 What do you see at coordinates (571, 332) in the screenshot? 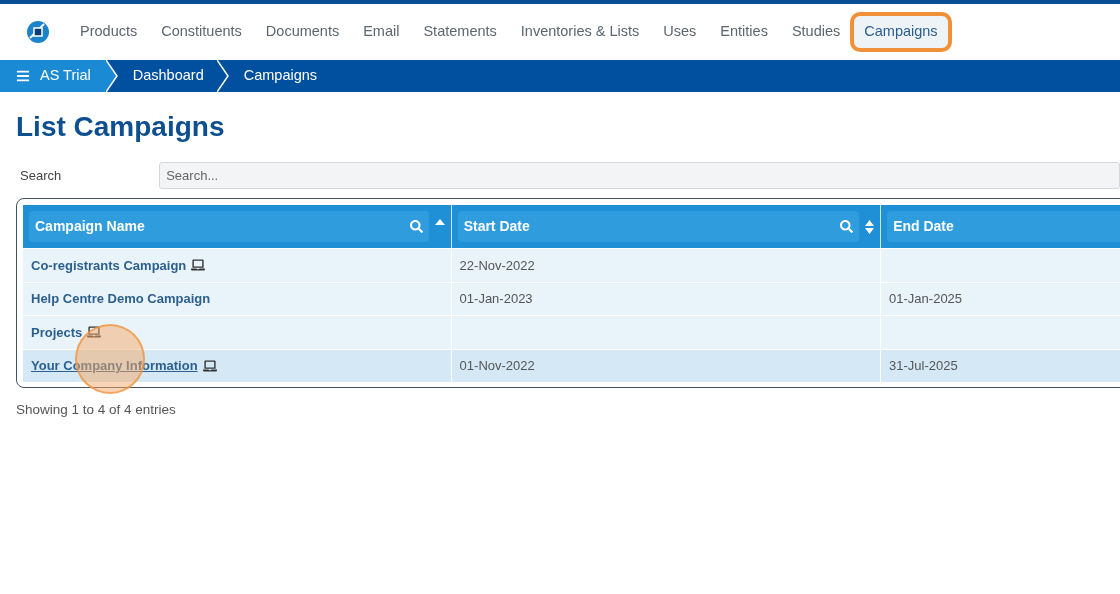
I see `table-row: Projects` at bounding box center [571, 332].